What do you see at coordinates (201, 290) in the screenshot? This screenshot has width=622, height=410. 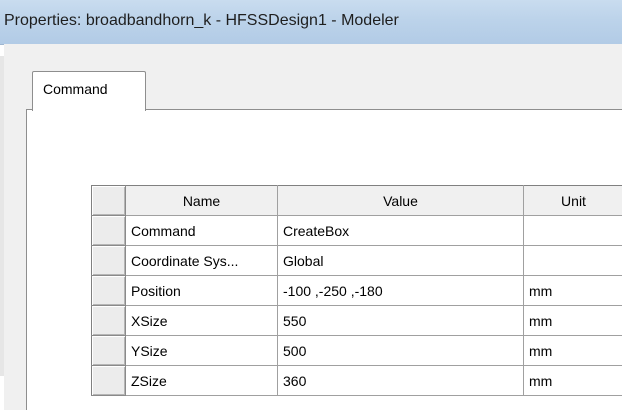 I see `property-name: Position` at bounding box center [201, 290].